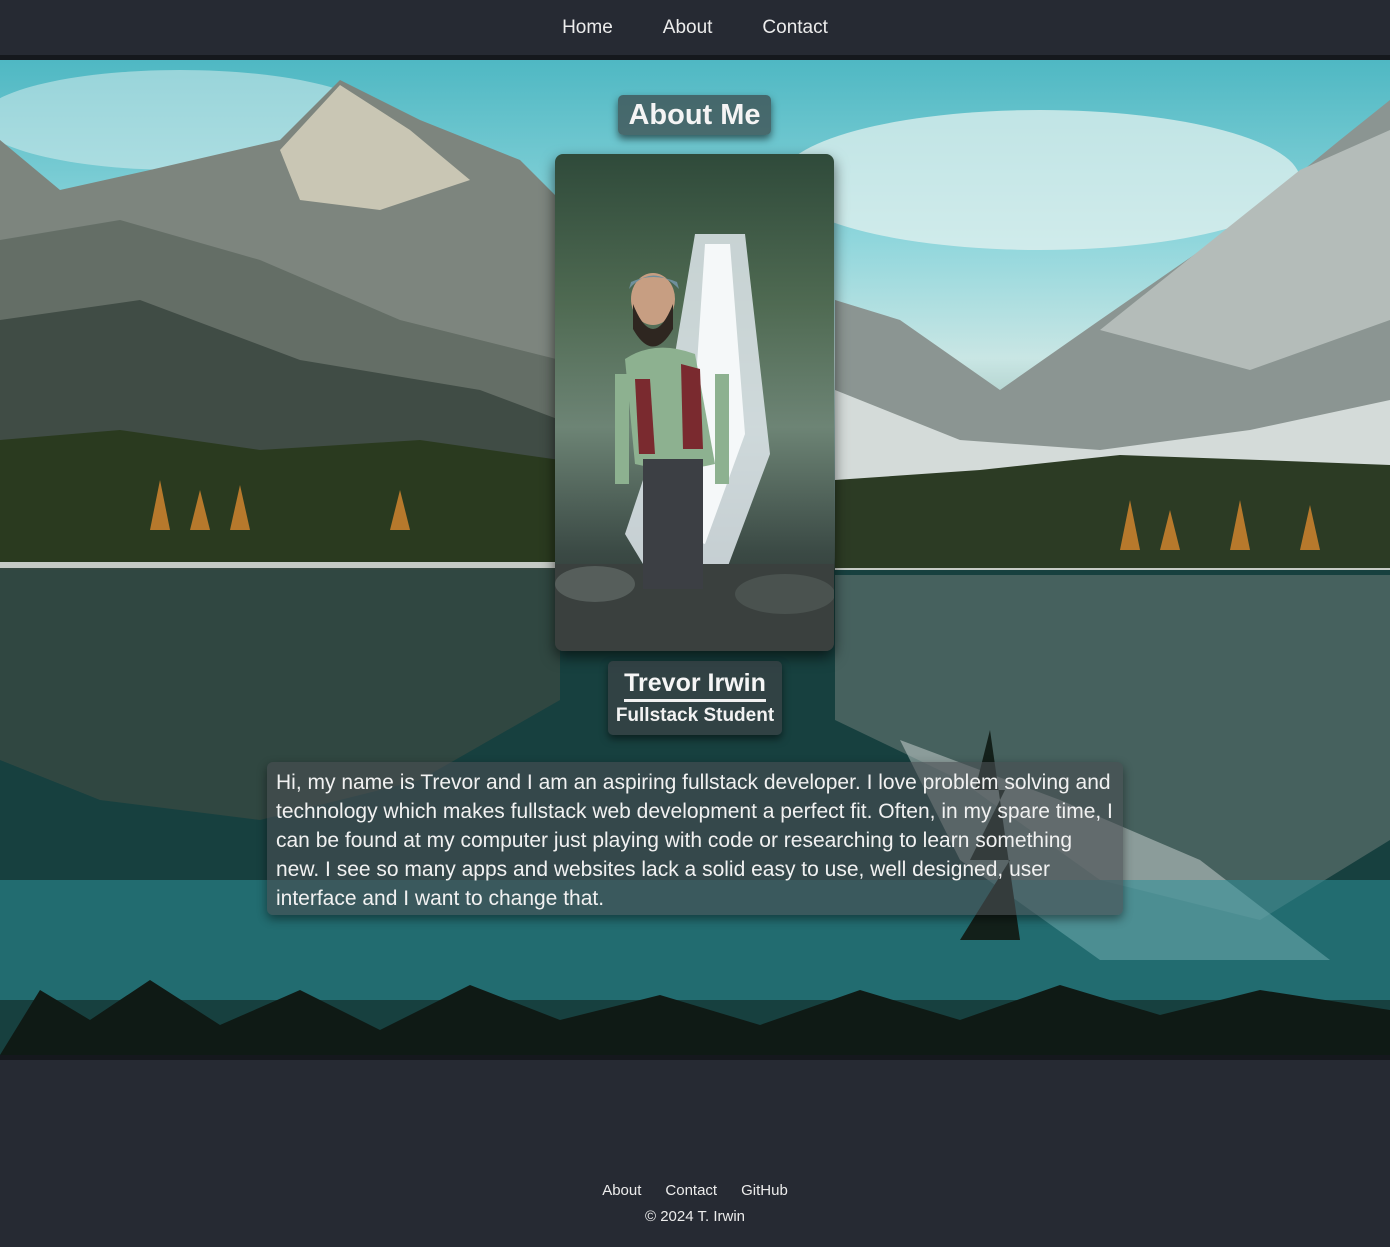 The height and width of the screenshot is (1247, 1390). Describe the element at coordinates (694, 115) in the screenshot. I see `about-me-heading: About Me` at that location.